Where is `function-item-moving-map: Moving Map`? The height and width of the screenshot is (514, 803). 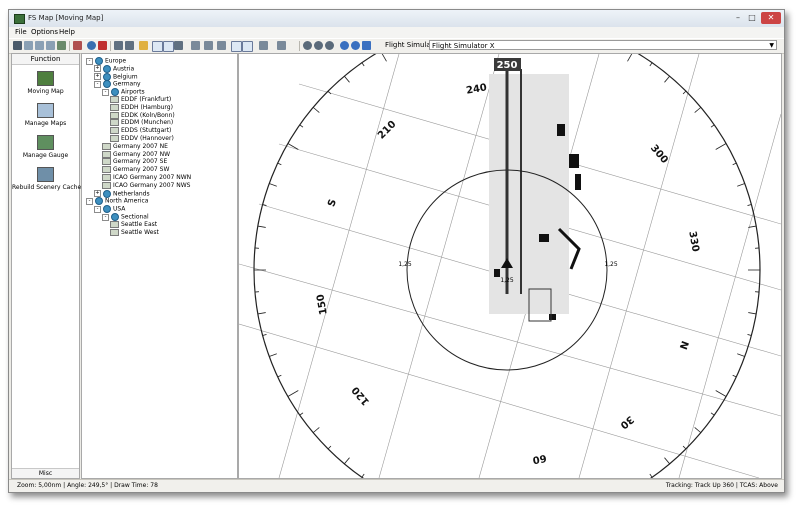
function-item-moving-map: Moving Map is located at coordinates (45, 83).